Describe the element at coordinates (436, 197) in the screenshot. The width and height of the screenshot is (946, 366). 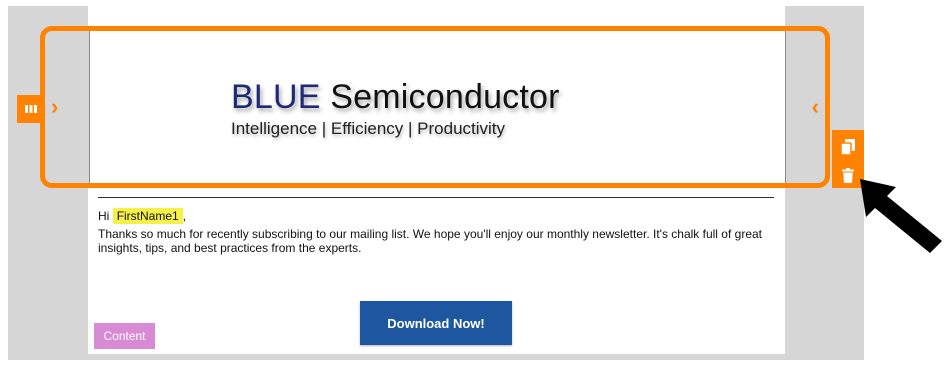
I see `divider-line` at that location.